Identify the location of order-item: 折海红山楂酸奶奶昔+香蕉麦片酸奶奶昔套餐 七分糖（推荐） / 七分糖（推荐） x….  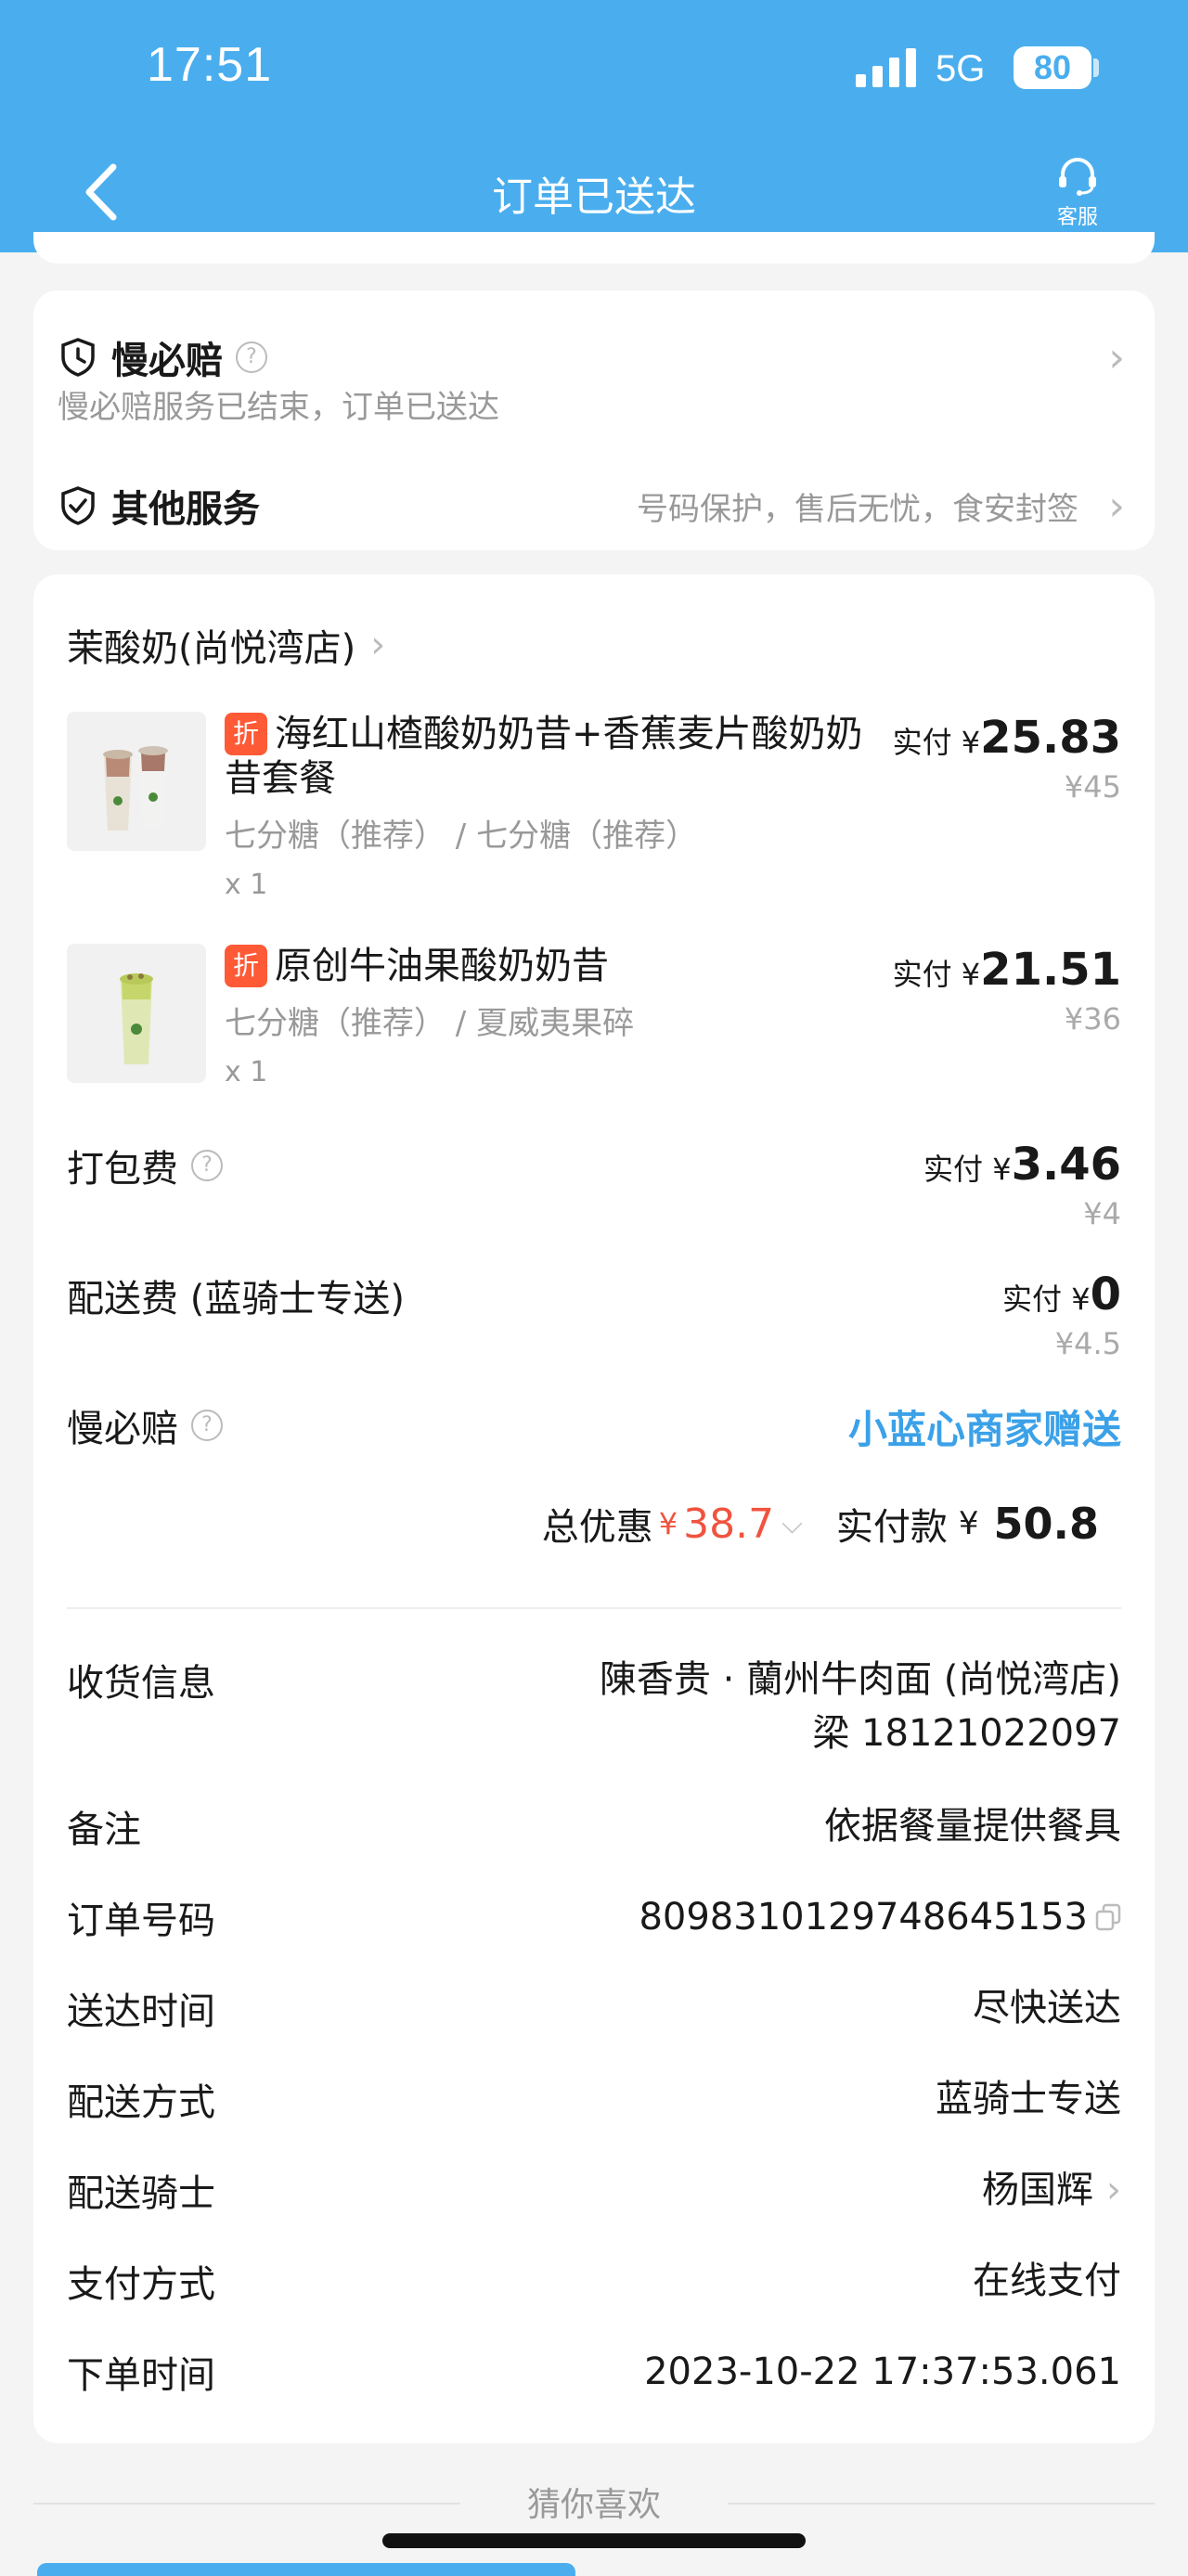
(594, 814).